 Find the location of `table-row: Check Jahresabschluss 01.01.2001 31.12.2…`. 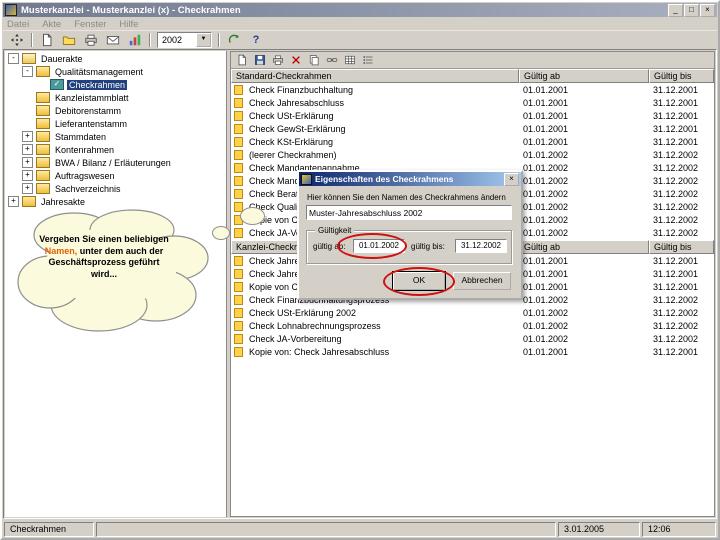

table-row: Check Jahresabschluss 01.01.2001 31.12.2… is located at coordinates (472, 102).